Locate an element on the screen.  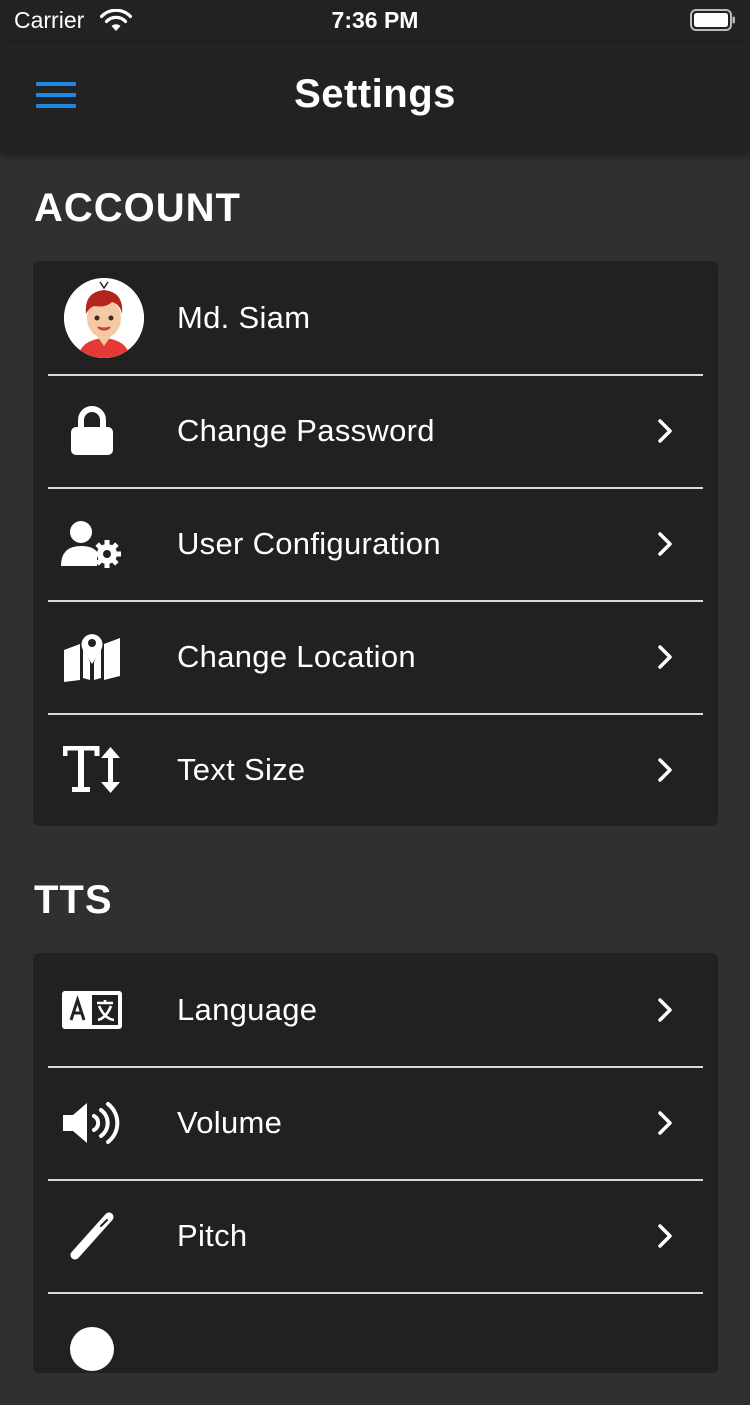
volume-label: Volume is located at coordinates (230, 1122).